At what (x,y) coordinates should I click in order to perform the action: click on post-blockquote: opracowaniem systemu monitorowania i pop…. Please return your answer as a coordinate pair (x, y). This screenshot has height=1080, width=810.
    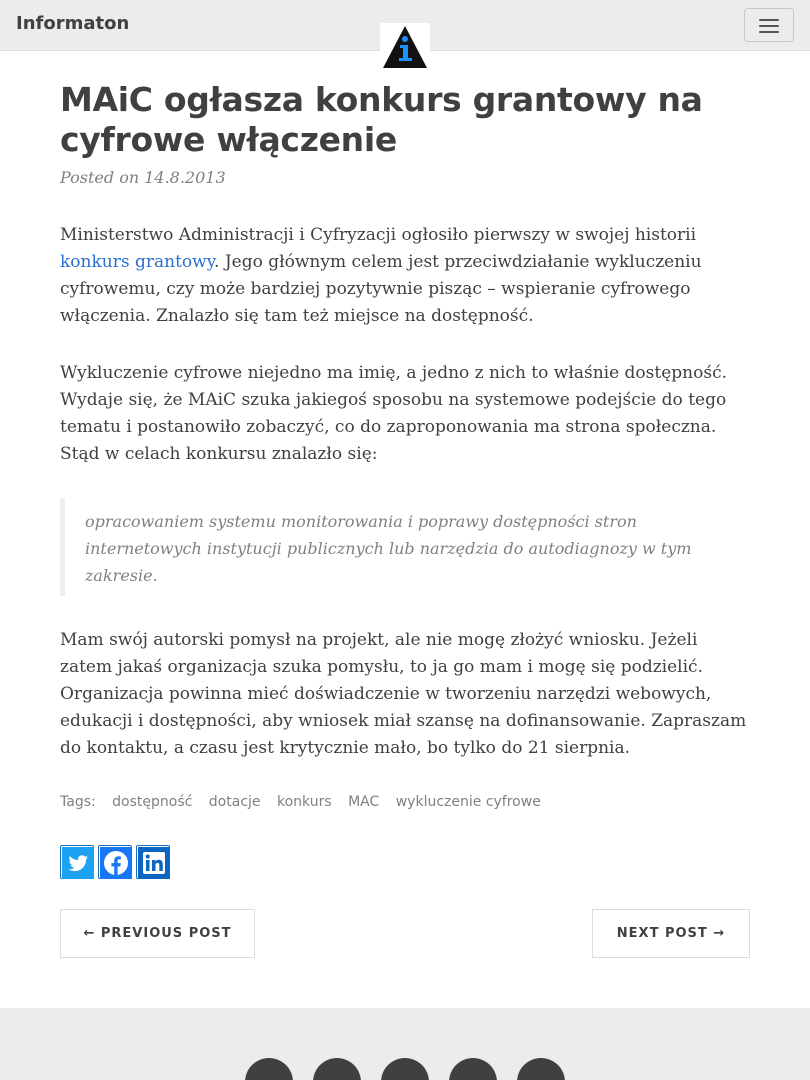
    Looking at the image, I should click on (406, 547).